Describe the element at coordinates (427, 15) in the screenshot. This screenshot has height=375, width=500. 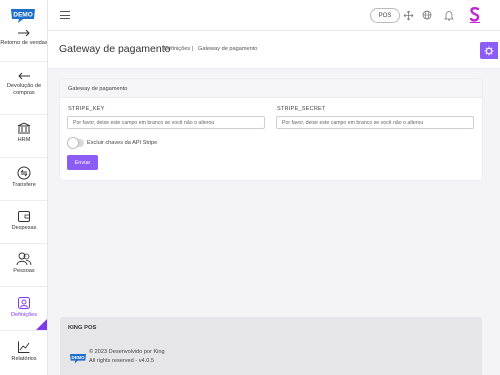
I see `globe-icon` at that location.